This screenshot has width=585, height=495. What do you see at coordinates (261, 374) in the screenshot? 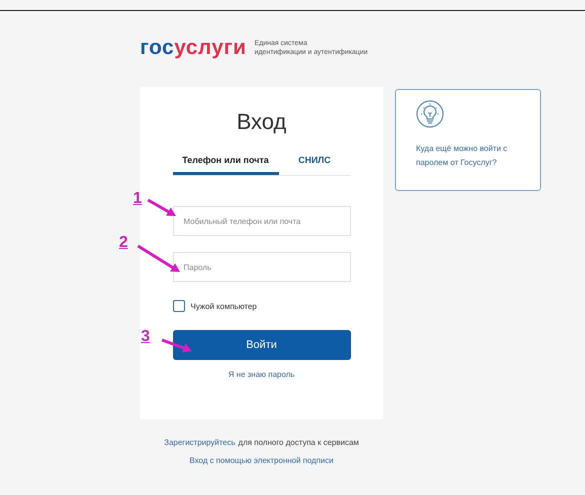
I see `forgot-password-link: Я не знаю пароль` at bounding box center [261, 374].